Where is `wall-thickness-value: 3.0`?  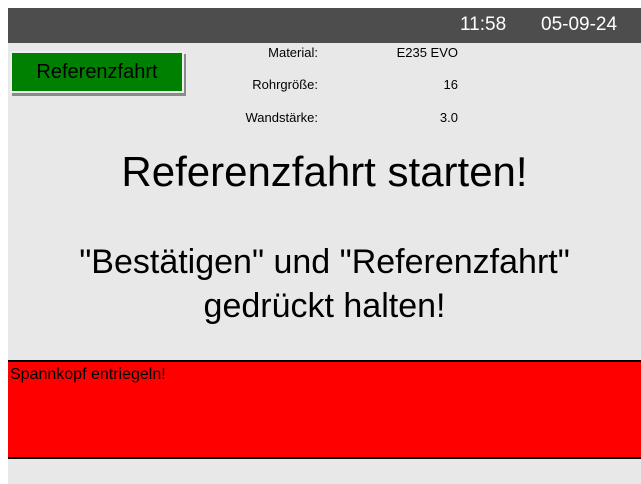 wall-thickness-value: 3.0 is located at coordinates (448, 117).